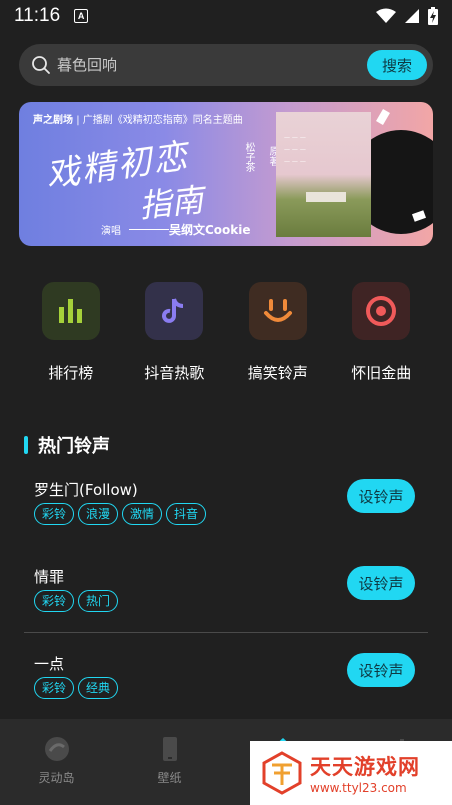 Image resolution: width=452 pixels, height=805 pixels. What do you see at coordinates (234, 601) in the screenshot?
I see `list-item: 情罪 彩铃 热门 设铃声` at bounding box center [234, 601].